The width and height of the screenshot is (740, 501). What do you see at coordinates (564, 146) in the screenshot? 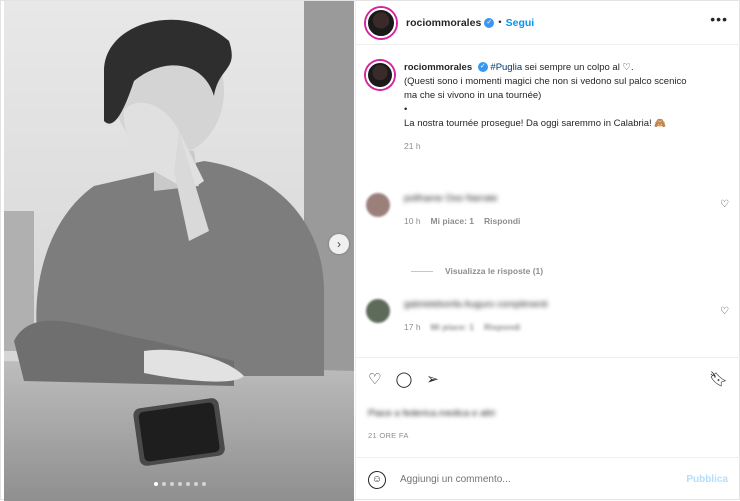
I see `caption-time: 21 h` at bounding box center [564, 146].